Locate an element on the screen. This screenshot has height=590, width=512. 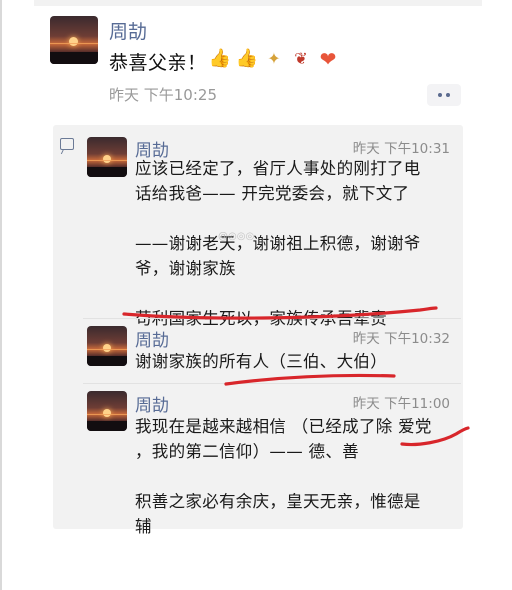
party-popper-icon: ✦ is located at coordinates (274, 58).